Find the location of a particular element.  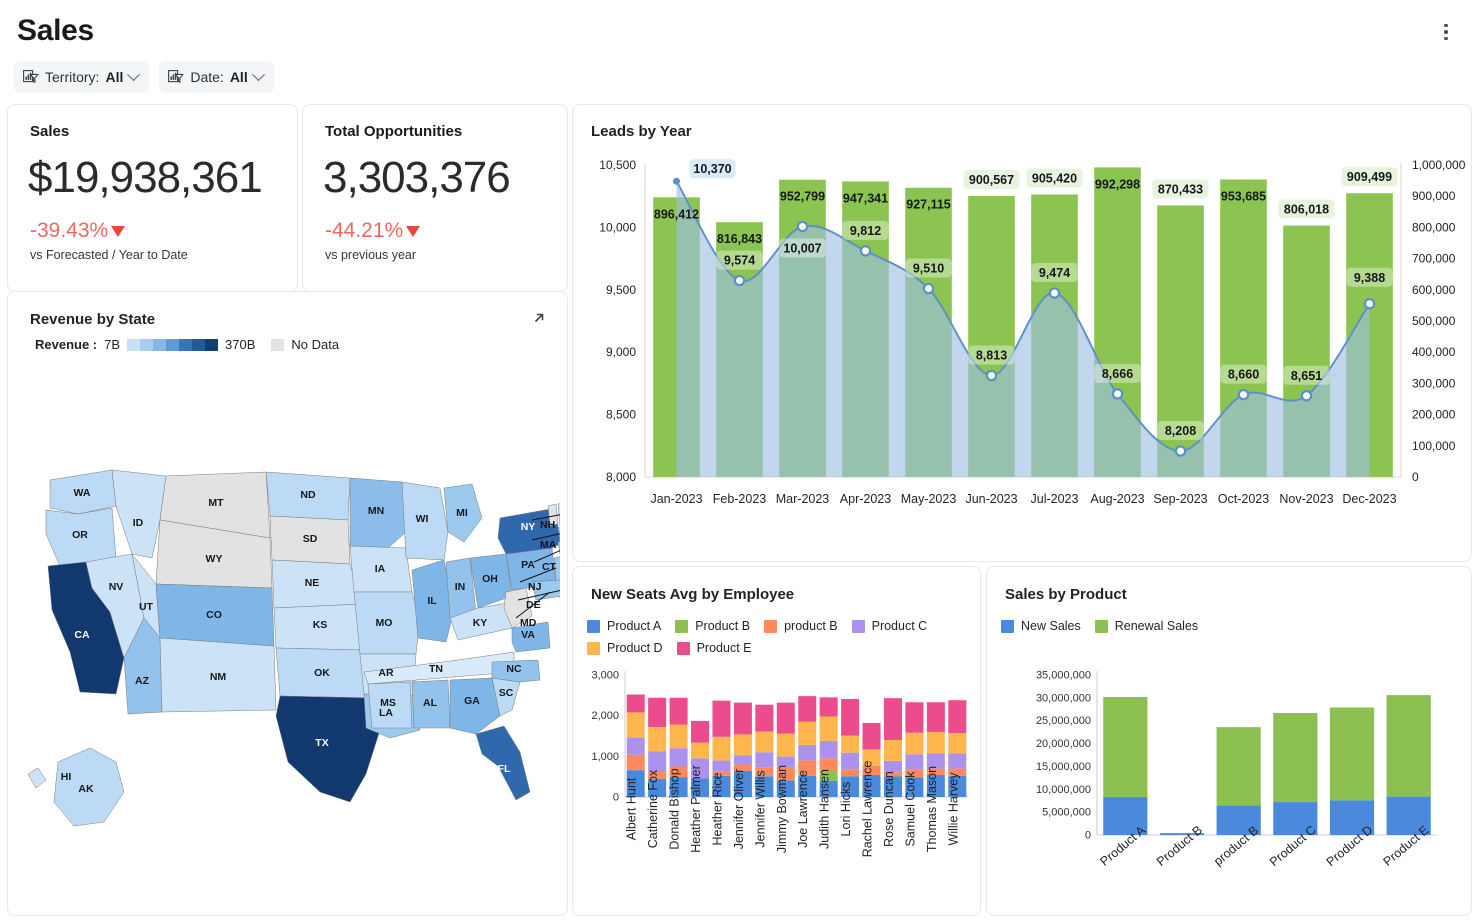

kpi-label-opportunities: Total Opportunities is located at coordinates (394, 131).